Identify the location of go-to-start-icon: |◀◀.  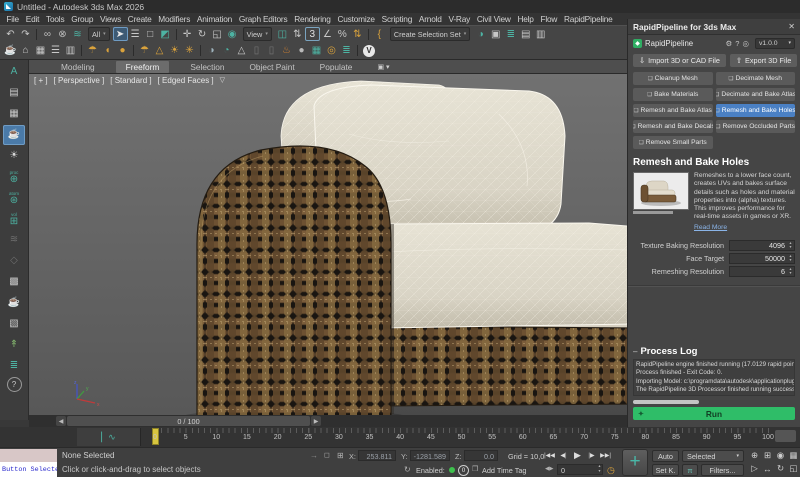
(549, 455).